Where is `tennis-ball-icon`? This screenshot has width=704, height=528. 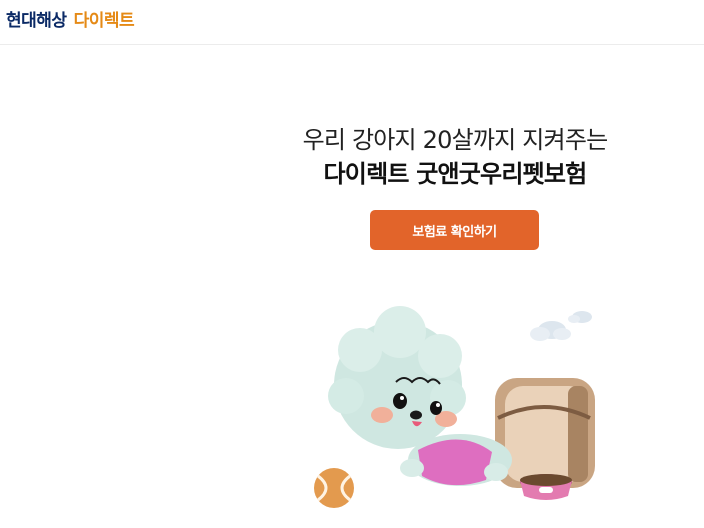 tennis-ball-icon is located at coordinates (334, 488).